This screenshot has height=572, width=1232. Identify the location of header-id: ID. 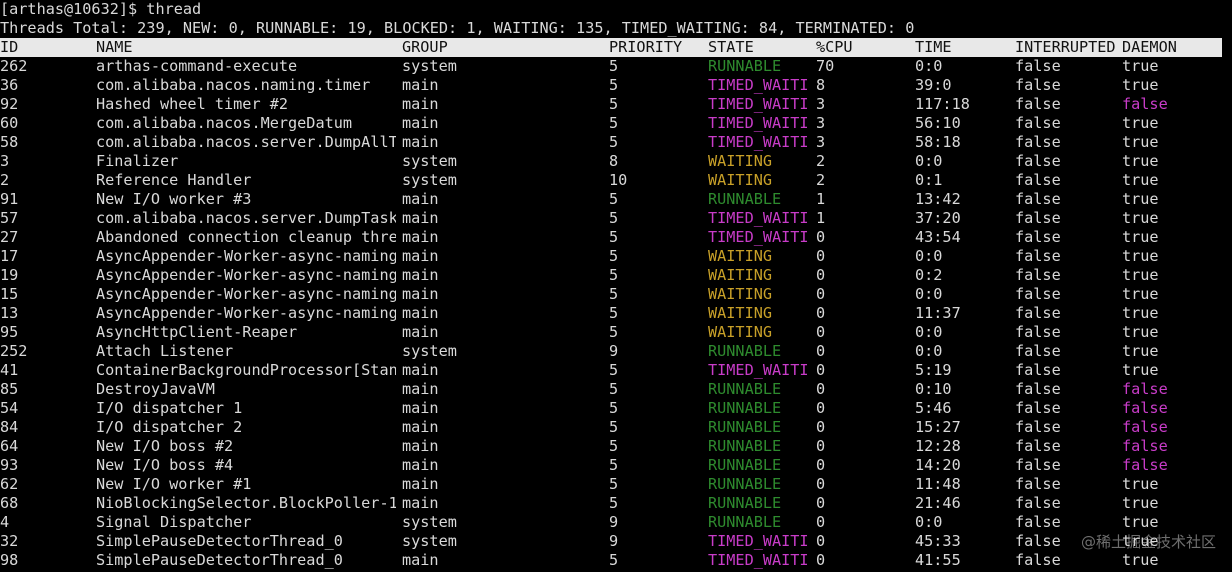
(9, 47).